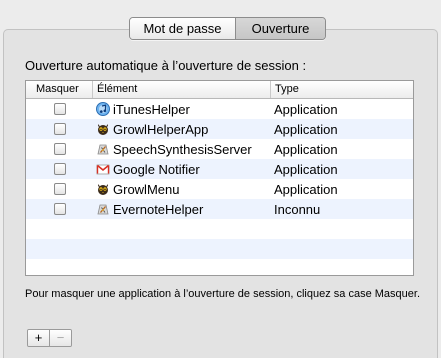 This screenshot has height=358, width=441. Describe the element at coordinates (182, 89) in the screenshot. I see `header-item: Élément` at that location.